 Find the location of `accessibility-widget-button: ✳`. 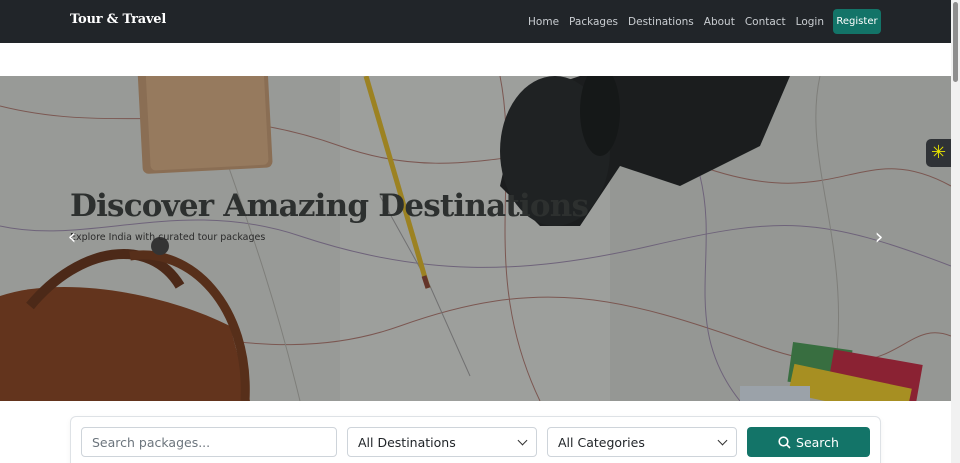

accessibility-widget-button: ✳ is located at coordinates (938, 153).